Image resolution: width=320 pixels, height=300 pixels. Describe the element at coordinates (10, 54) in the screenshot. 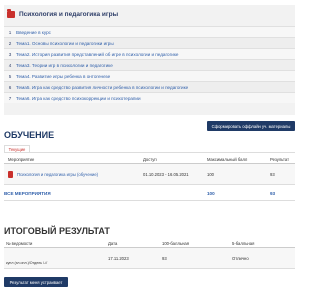

I see `lesson-number: 3` at that location.